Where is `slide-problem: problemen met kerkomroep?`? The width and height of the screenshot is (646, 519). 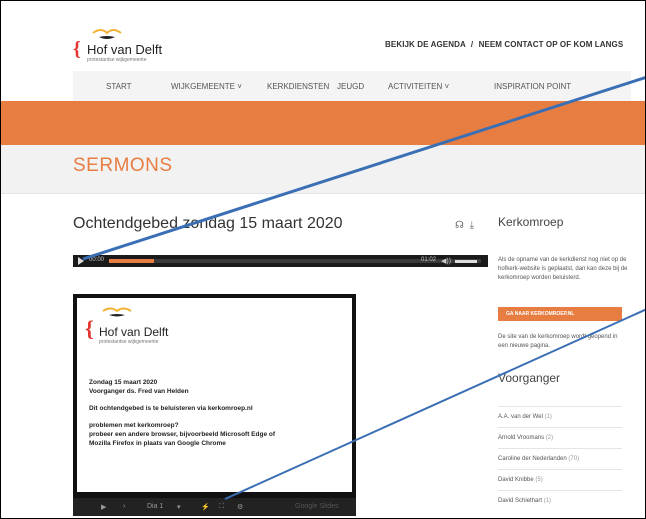
slide-problem: problemen met kerkomroep? is located at coordinates (134, 425).